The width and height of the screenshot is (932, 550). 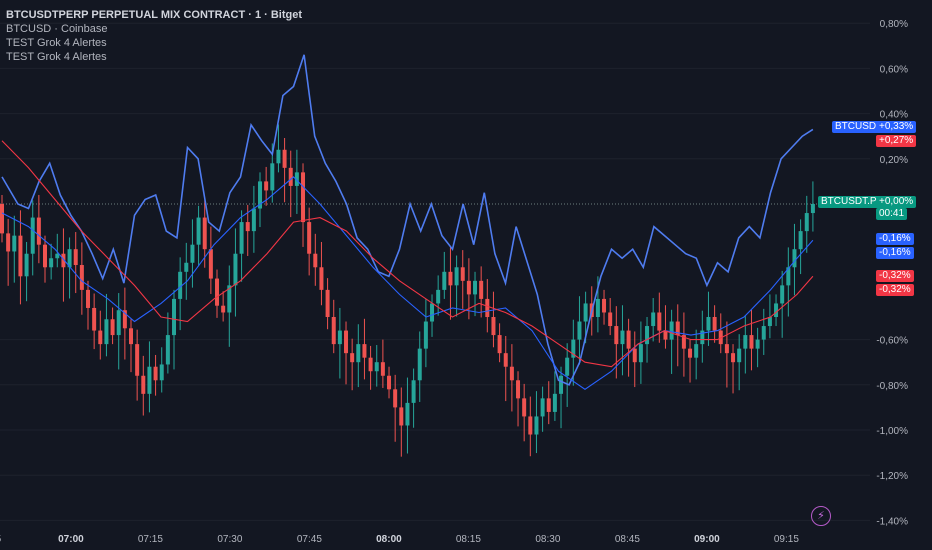 I want to click on x-tick-label: 07:45, so click(x=309, y=539).